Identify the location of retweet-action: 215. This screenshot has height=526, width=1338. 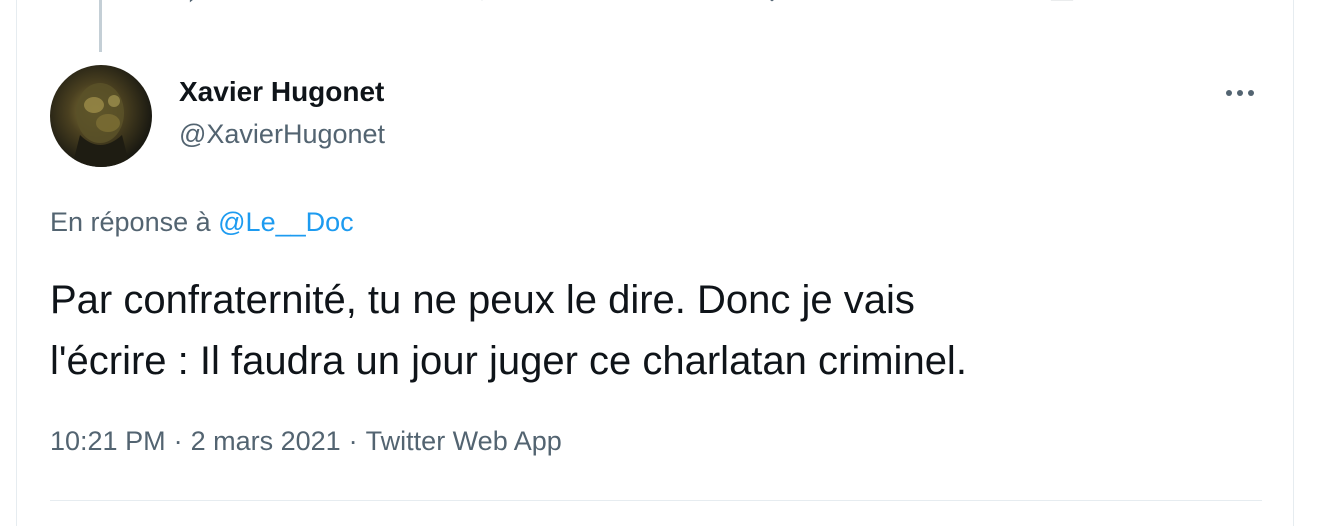
(509, 2).